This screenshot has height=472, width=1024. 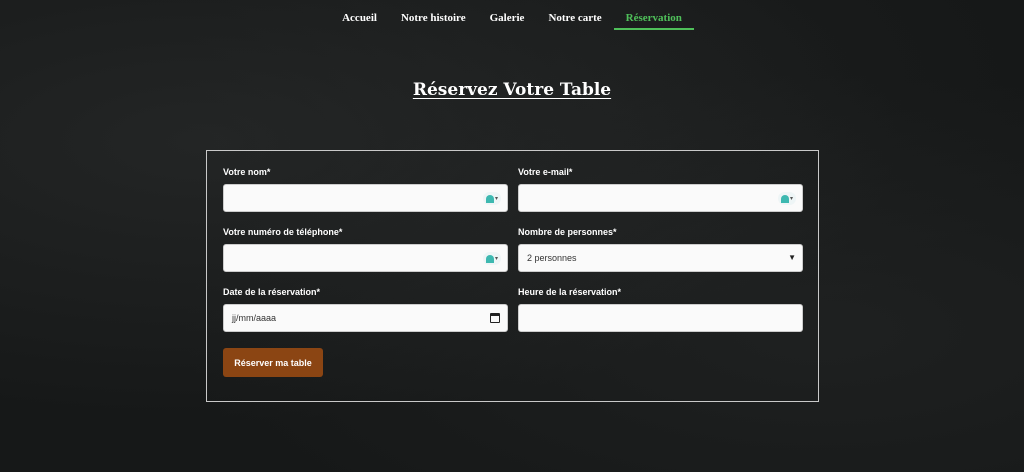 What do you see at coordinates (507, 16) in the screenshot?
I see `nav-item-galerie: Galerie` at bounding box center [507, 16].